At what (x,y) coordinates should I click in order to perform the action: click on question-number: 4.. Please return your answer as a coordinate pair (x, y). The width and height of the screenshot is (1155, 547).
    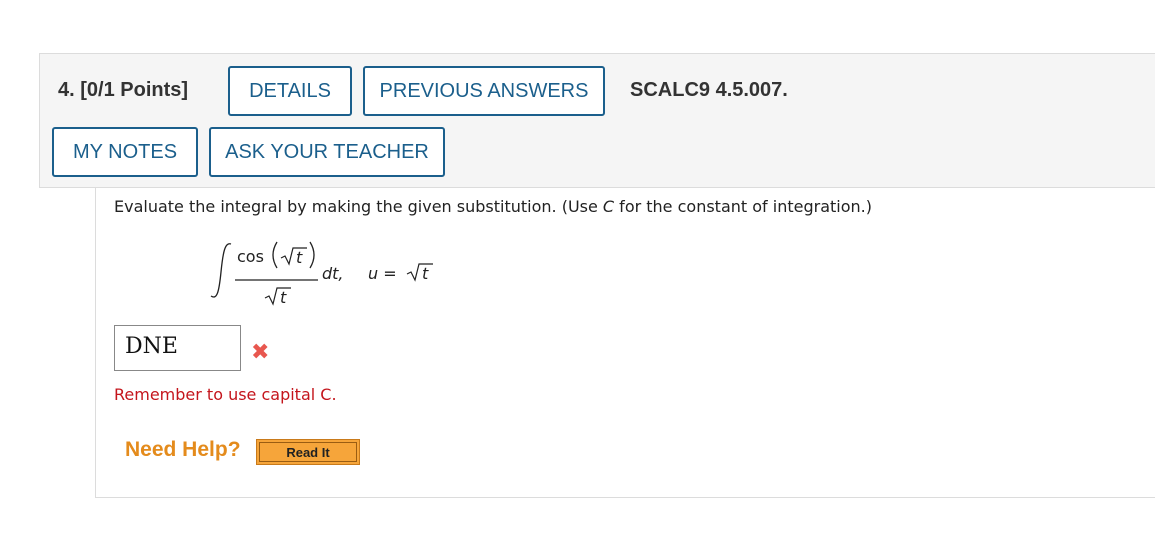
    Looking at the image, I should click on (66, 90).